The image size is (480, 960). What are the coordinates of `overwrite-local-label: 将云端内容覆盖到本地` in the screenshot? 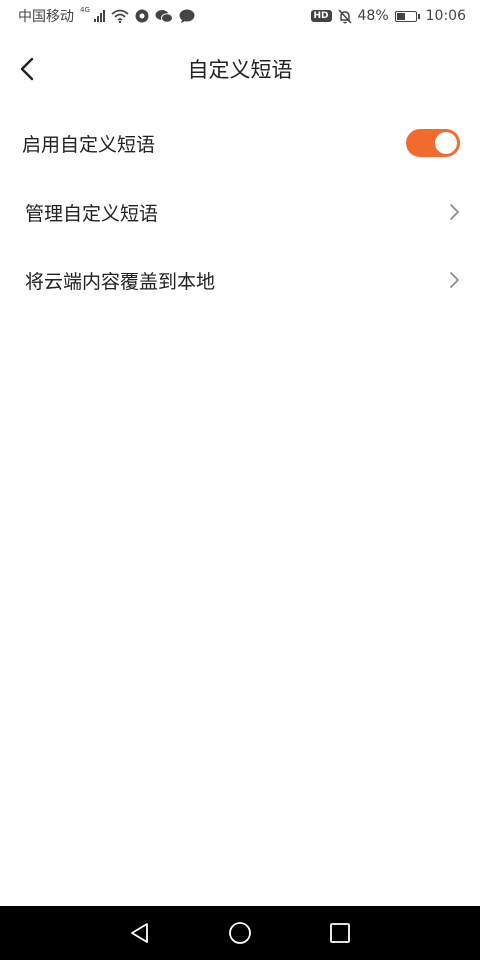 It's located at (120, 281).